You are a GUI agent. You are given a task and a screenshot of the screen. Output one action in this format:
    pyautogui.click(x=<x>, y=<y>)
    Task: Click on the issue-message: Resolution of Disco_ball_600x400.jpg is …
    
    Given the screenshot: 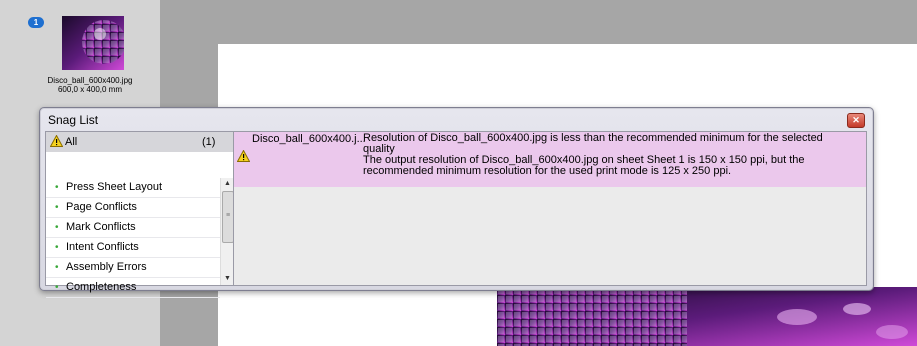 What is the action you would take?
    pyautogui.click(x=610, y=155)
    